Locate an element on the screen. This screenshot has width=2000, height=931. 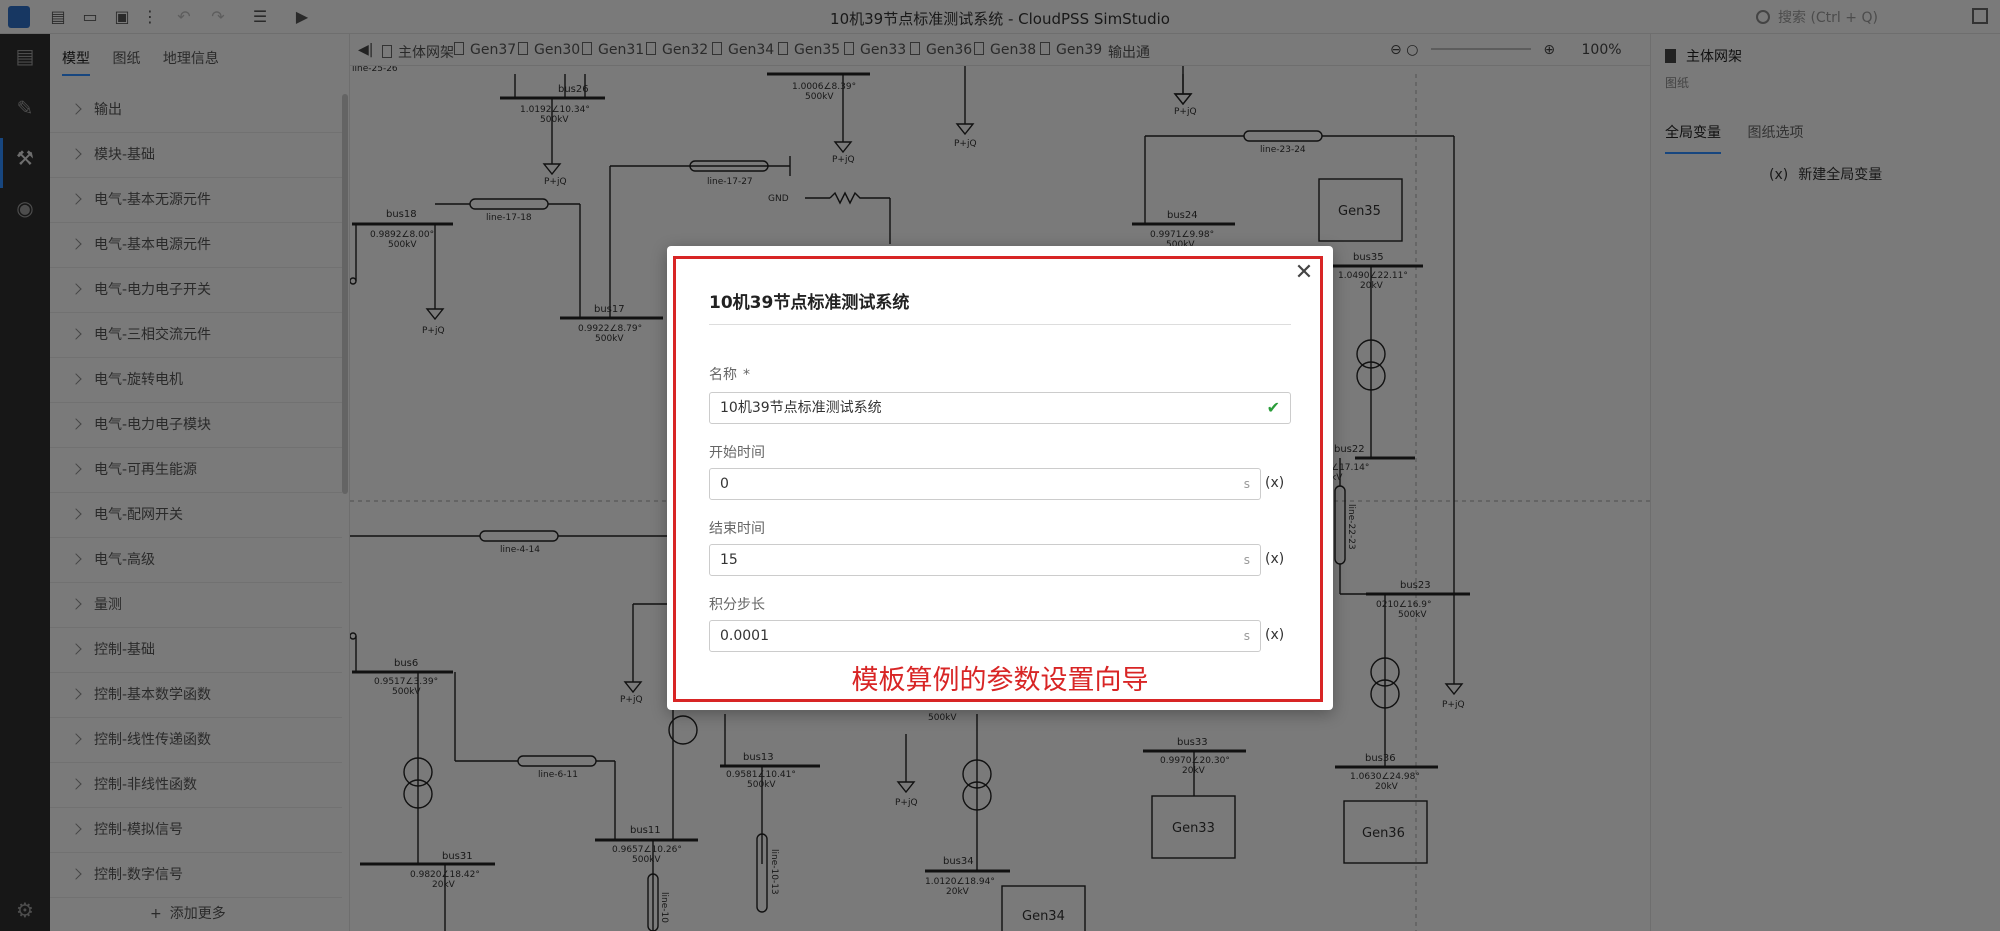
step-field: 0.0001 s is located at coordinates (985, 636).